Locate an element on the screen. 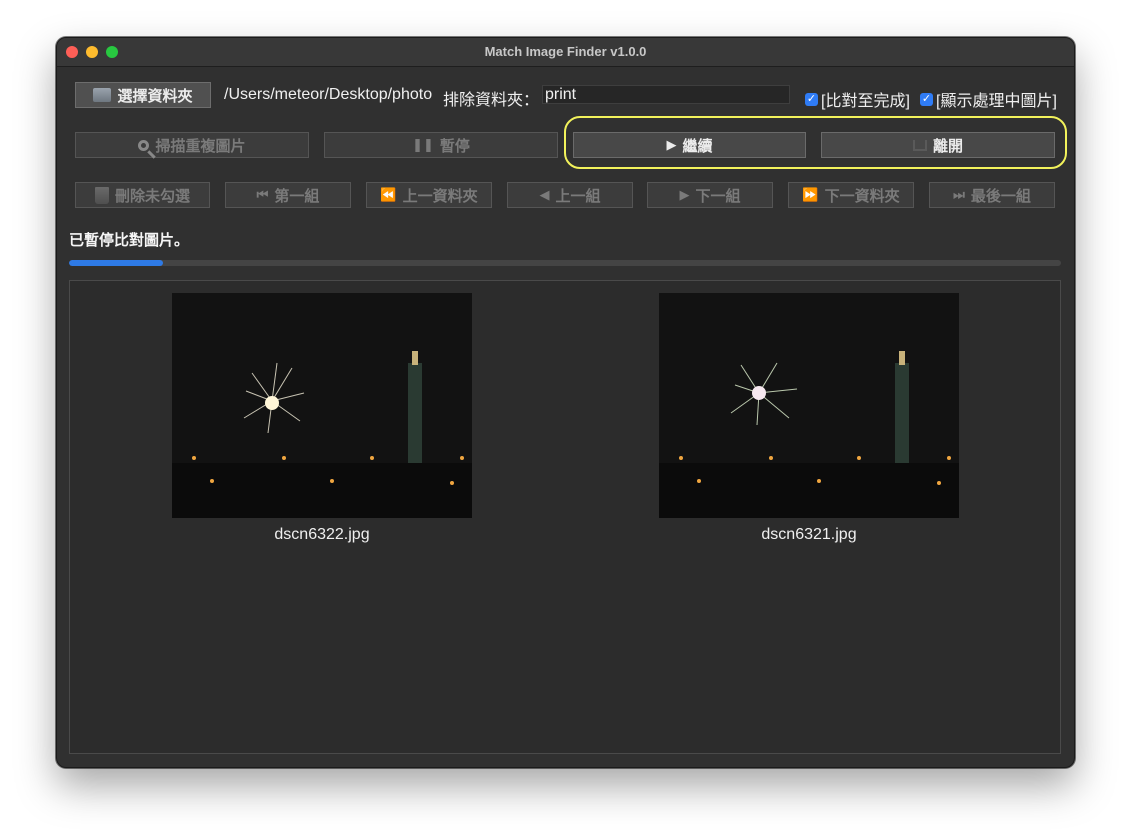 The width and height of the screenshot is (1129, 840). image-filename: dscn6321.jpg is located at coordinates (809, 534).